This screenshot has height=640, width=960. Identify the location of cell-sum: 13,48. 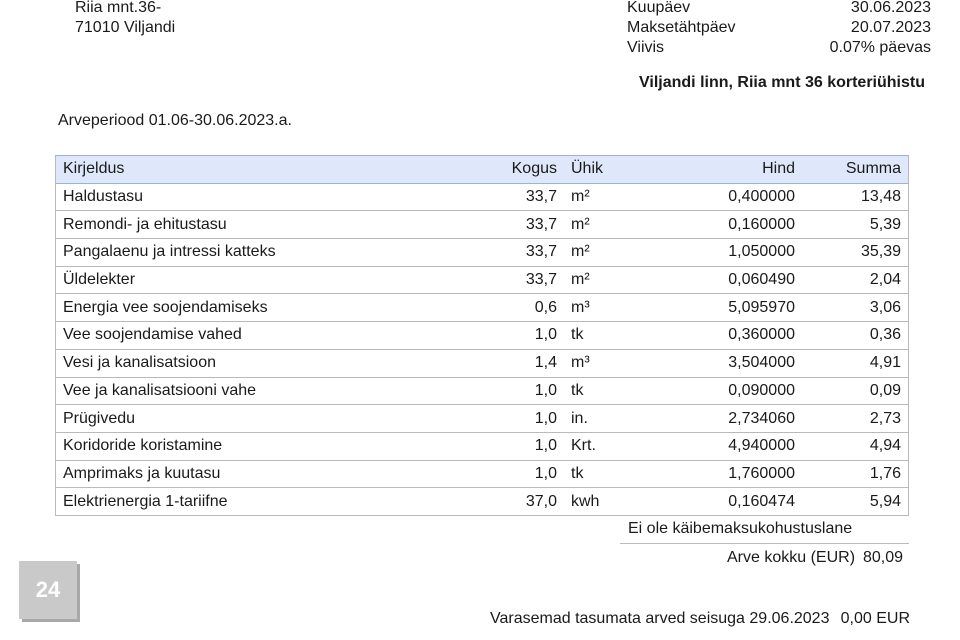
(855, 197).